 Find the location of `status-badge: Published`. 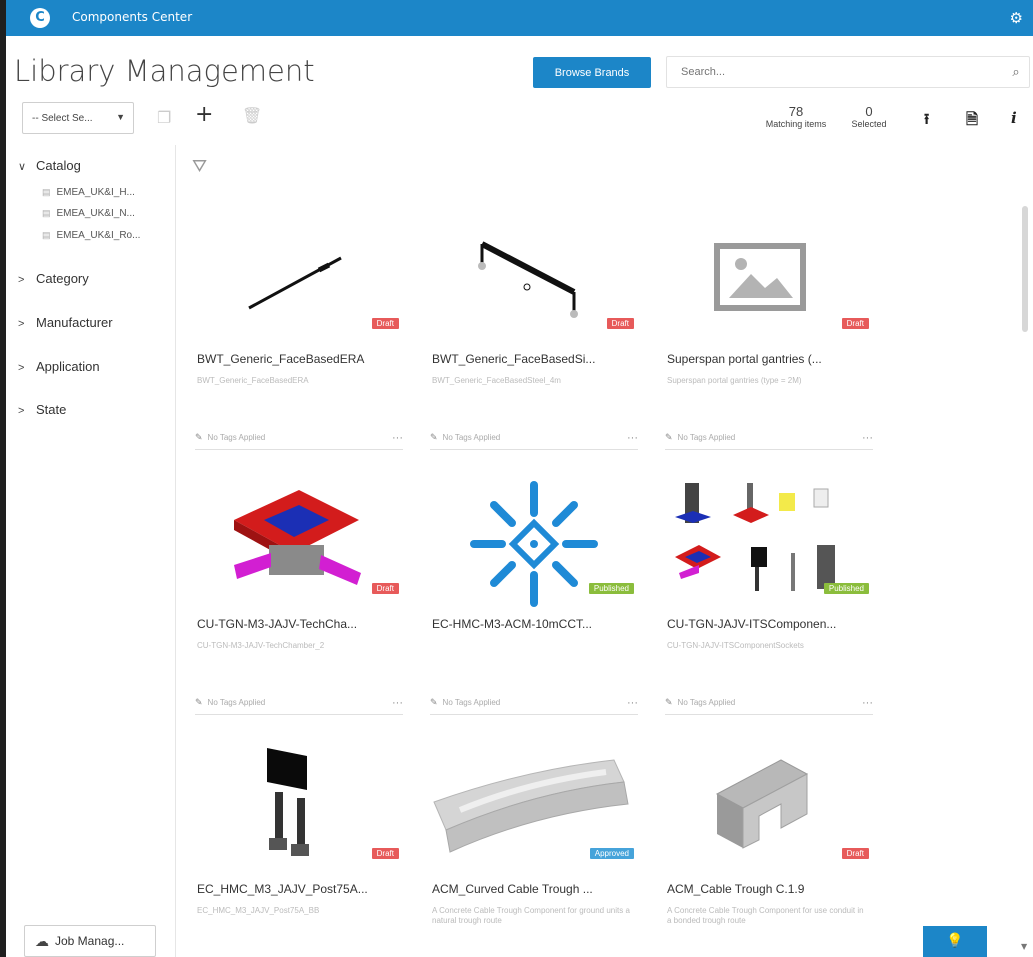

status-badge: Published is located at coordinates (611, 588).